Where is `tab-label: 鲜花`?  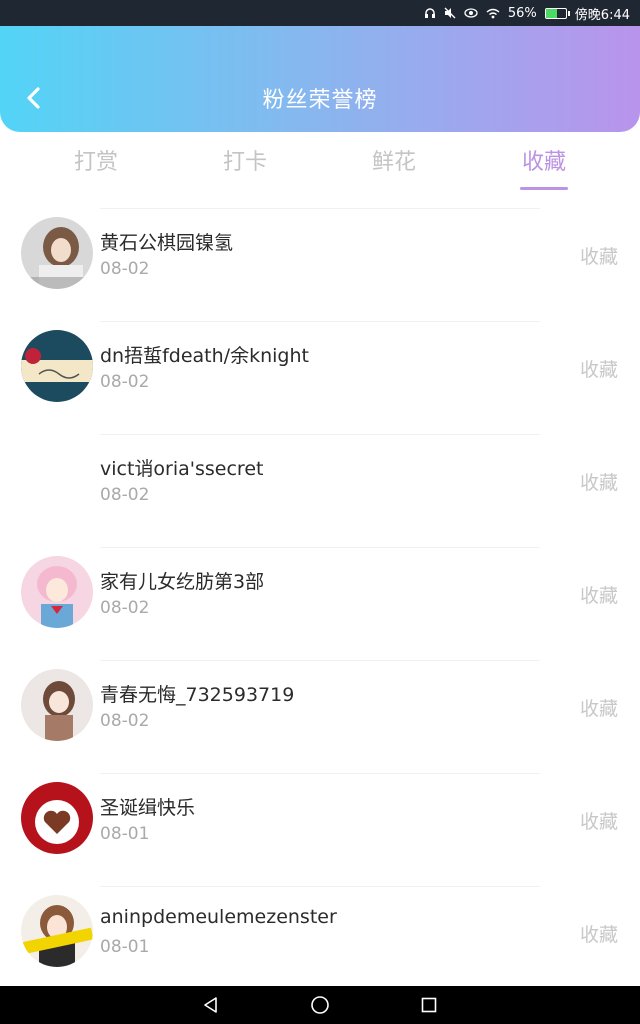 tab-label: 鲜花 is located at coordinates (393, 162).